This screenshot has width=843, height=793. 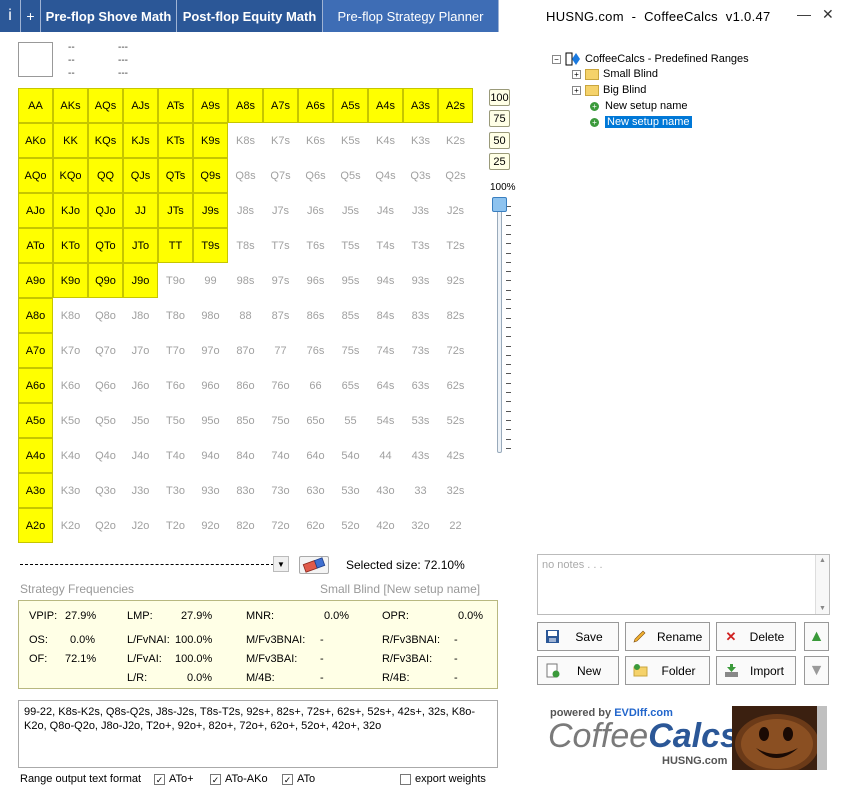 What do you see at coordinates (245, 420) in the screenshot?
I see `hand-cell-85o: 85o` at bounding box center [245, 420].